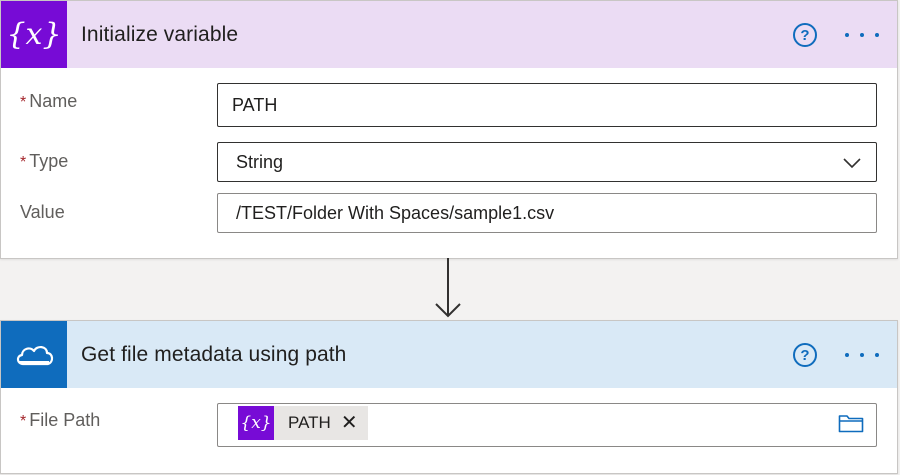 The width and height of the screenshot is (900, 475). I want to click on flow-arrow-down-icon, so click(448, 288).